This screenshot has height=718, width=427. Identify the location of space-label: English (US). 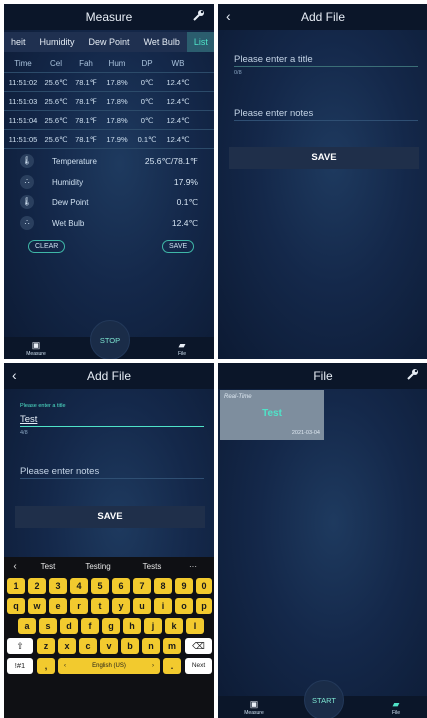
(109, 666).